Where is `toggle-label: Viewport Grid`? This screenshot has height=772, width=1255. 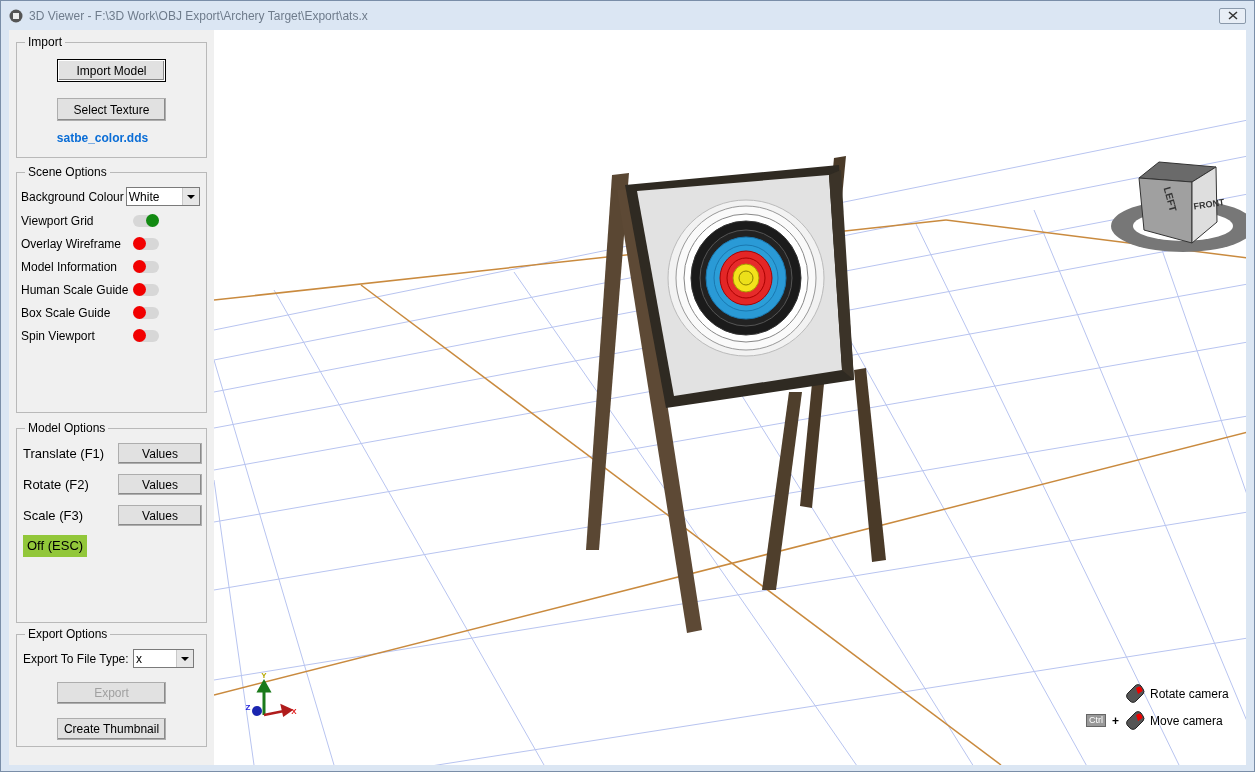
toggle-label: Viewport Grid is located at coordinates (58, 221).